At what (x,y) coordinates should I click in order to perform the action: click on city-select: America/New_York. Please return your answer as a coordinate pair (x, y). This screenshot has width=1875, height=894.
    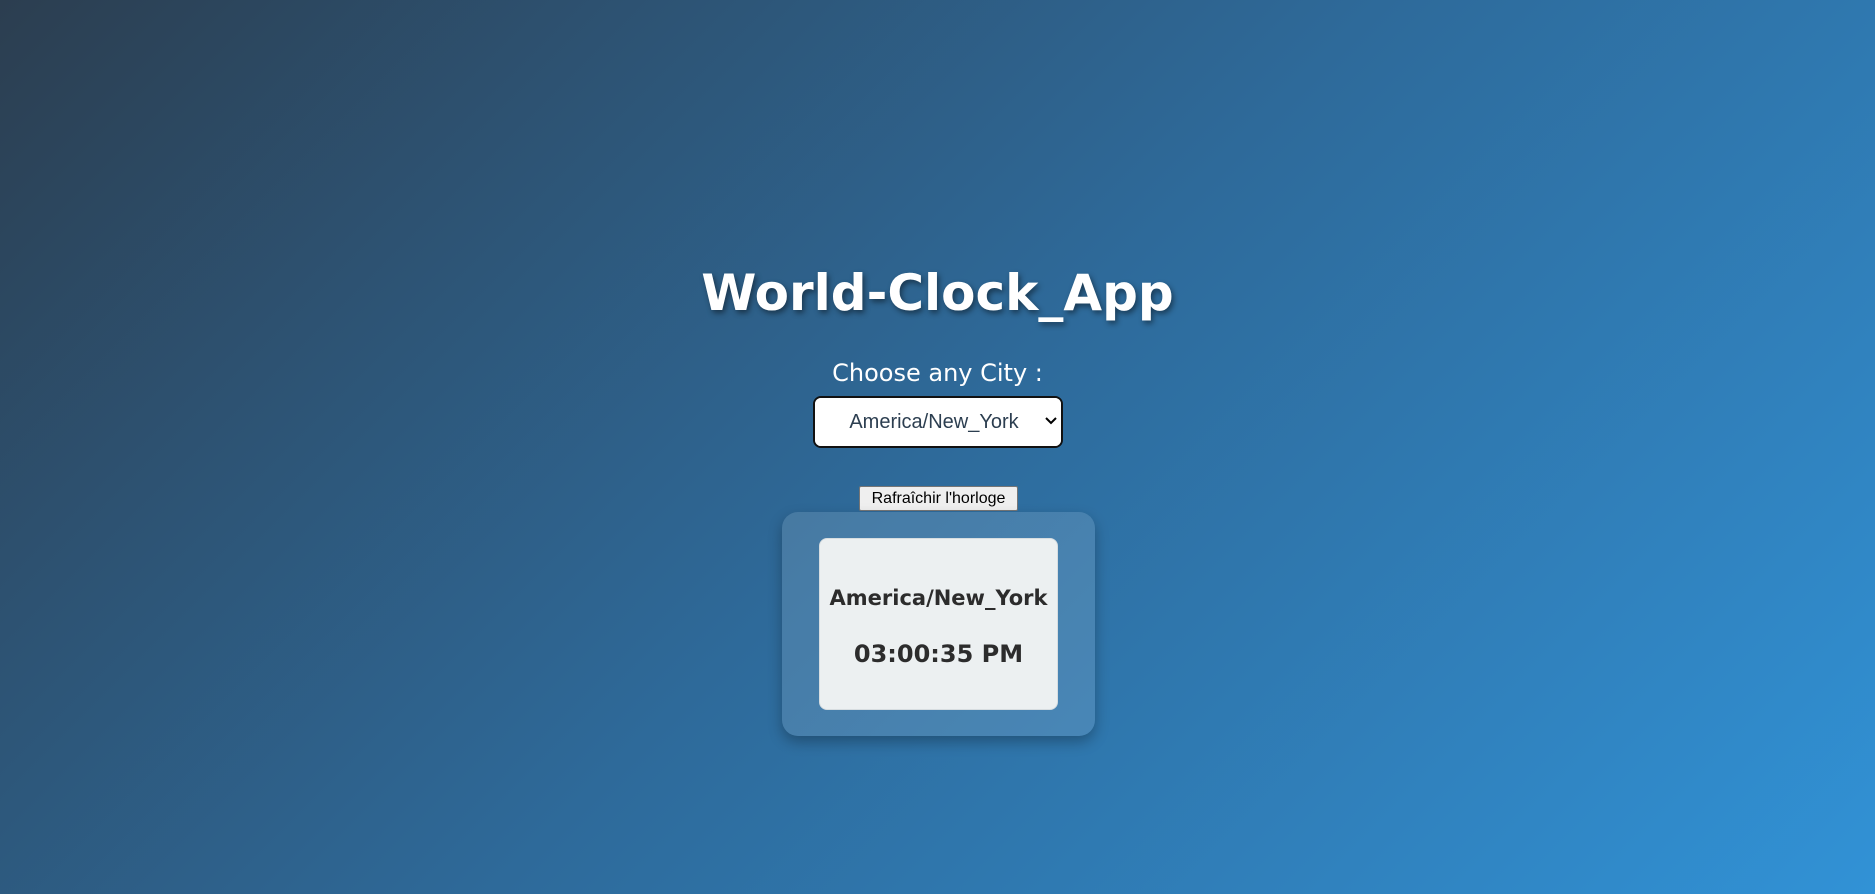
    Looking at the image, I should click on (938, 422).